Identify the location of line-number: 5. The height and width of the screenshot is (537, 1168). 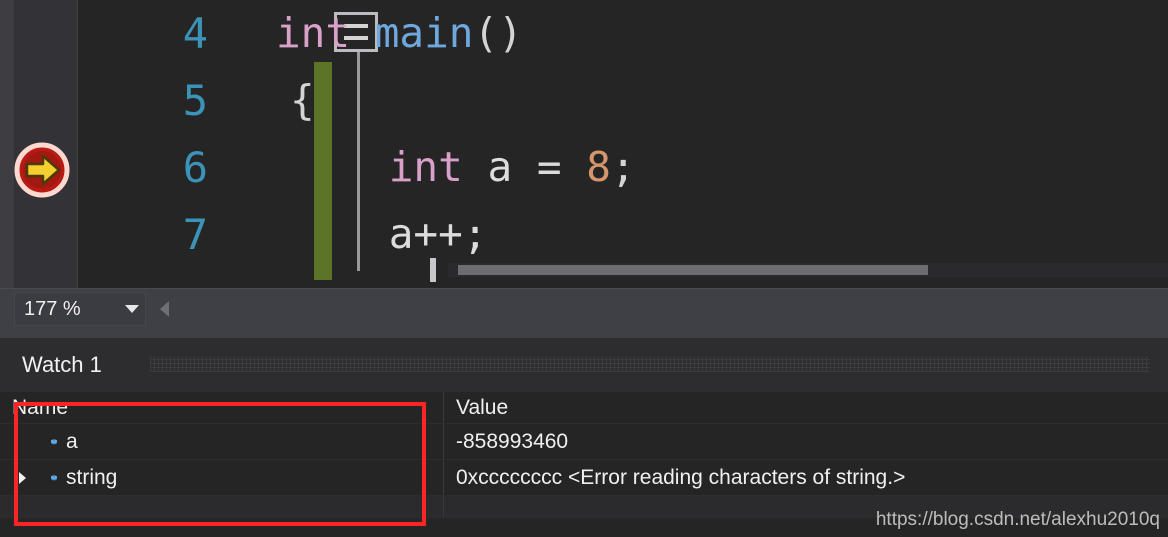
(195, 100).